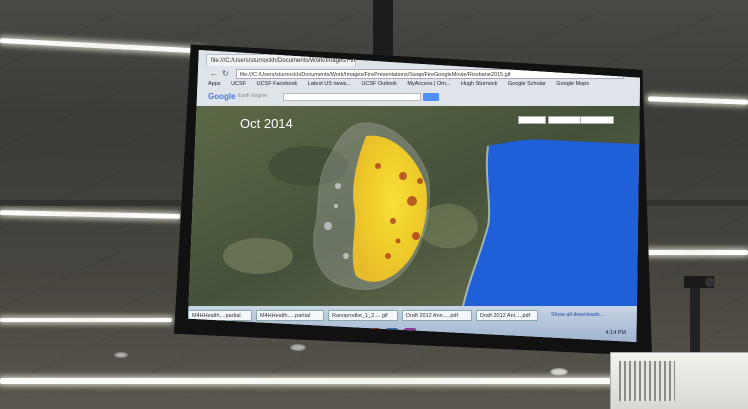  What do you see at coordinates (214, 74) in the screenshot?
I see `back-icon: ←` at bounding box center [214, 74].